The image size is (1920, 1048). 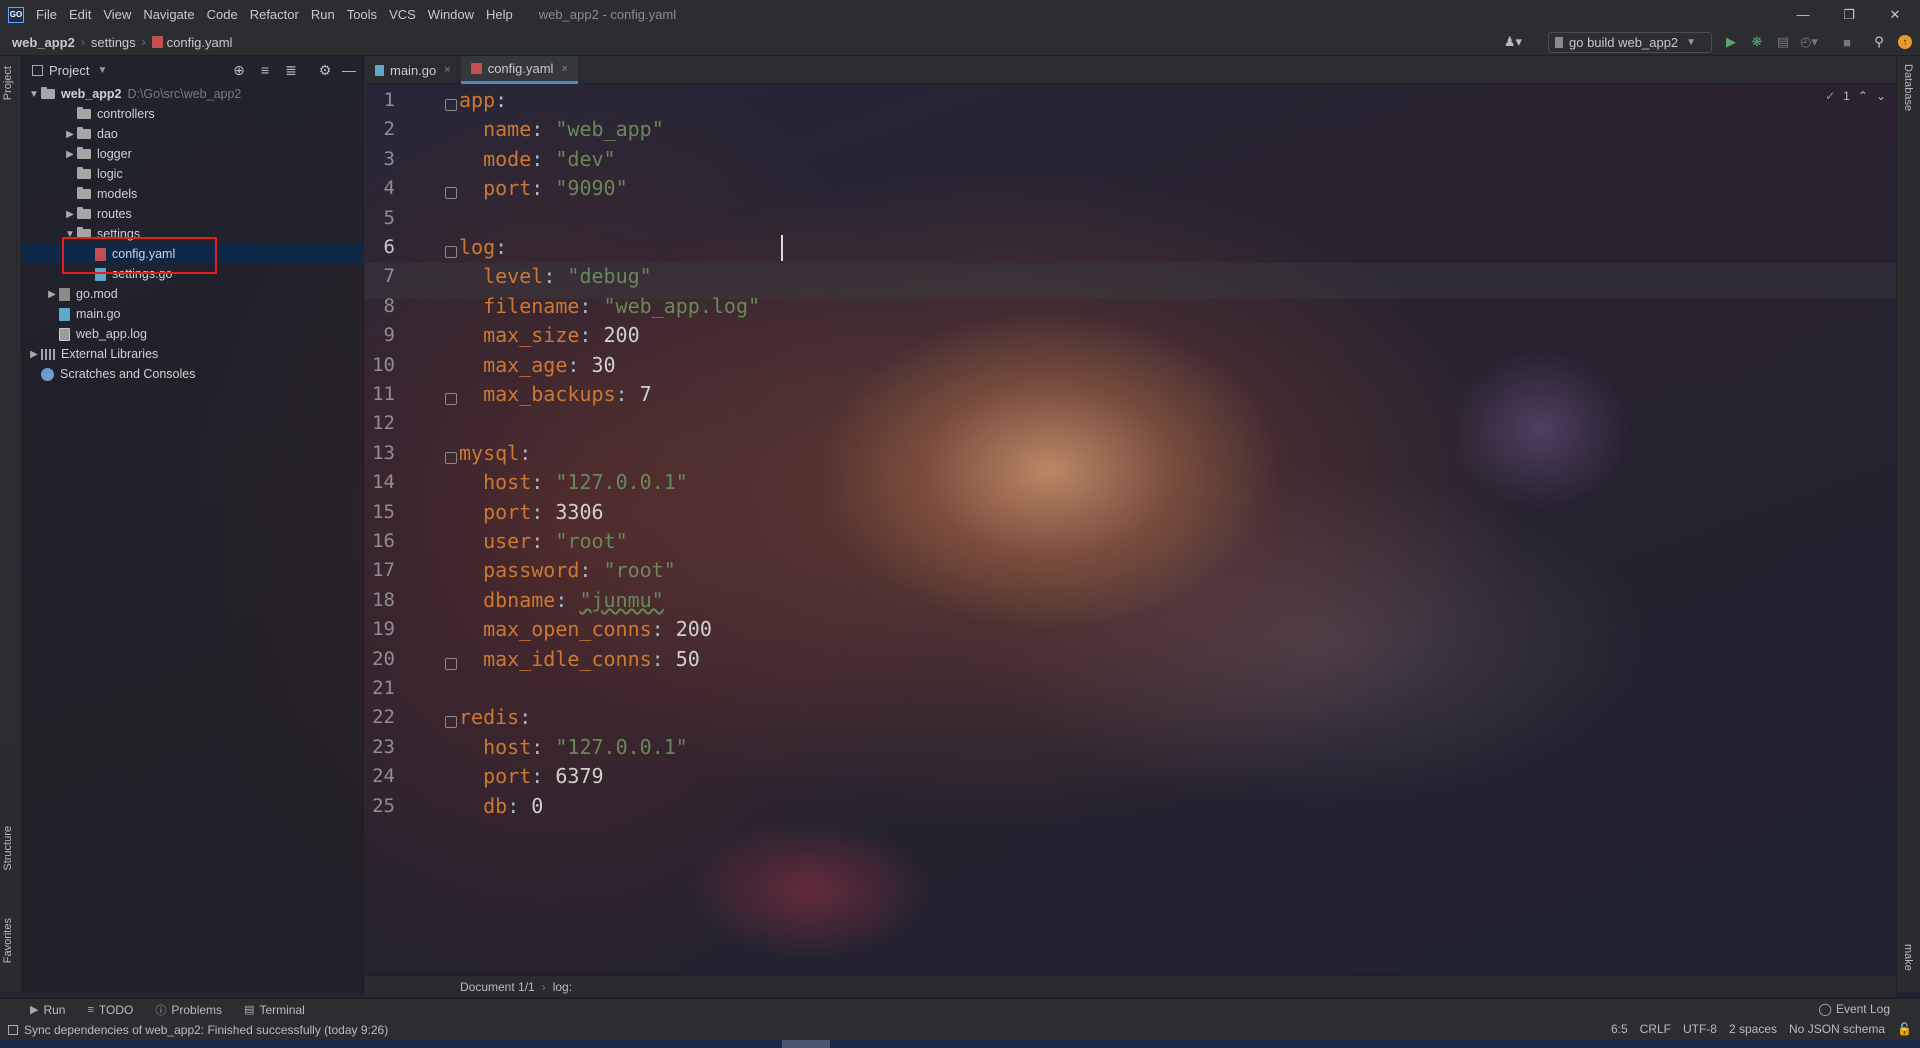 What do you see at coordinates (1731, 42) in the screenshot?
I see `run-icon: ▶` at bounding box center [1731, 42].